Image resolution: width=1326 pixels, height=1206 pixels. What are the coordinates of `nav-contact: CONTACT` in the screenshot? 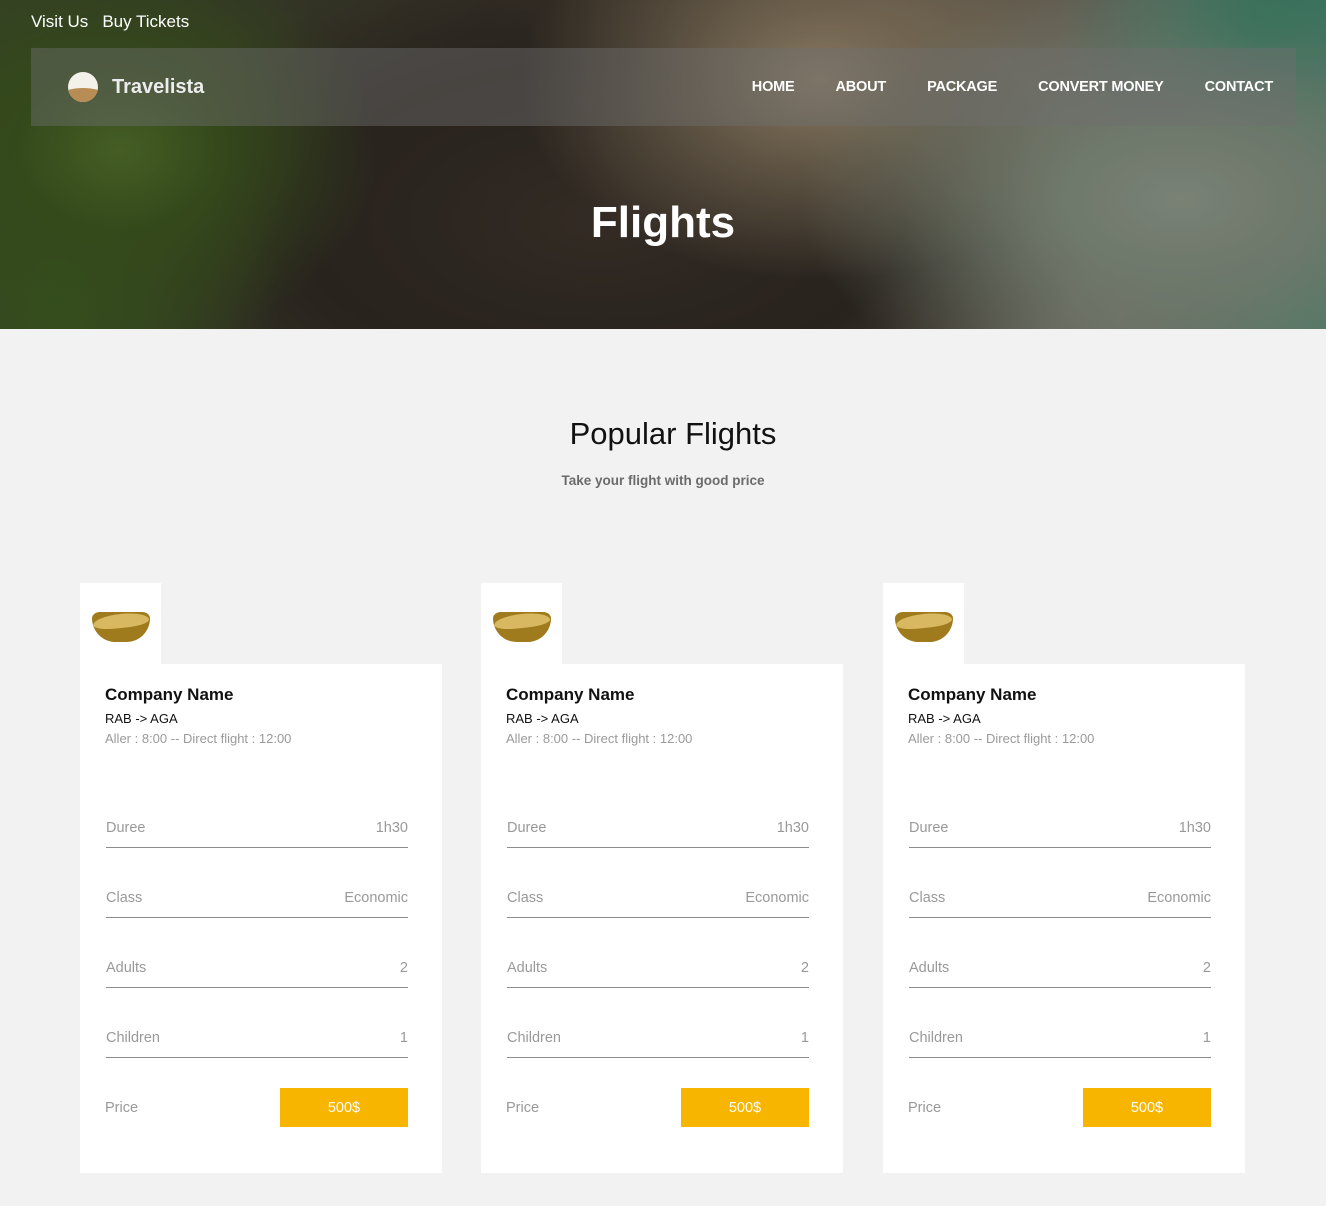 It's located at (1239, 87).